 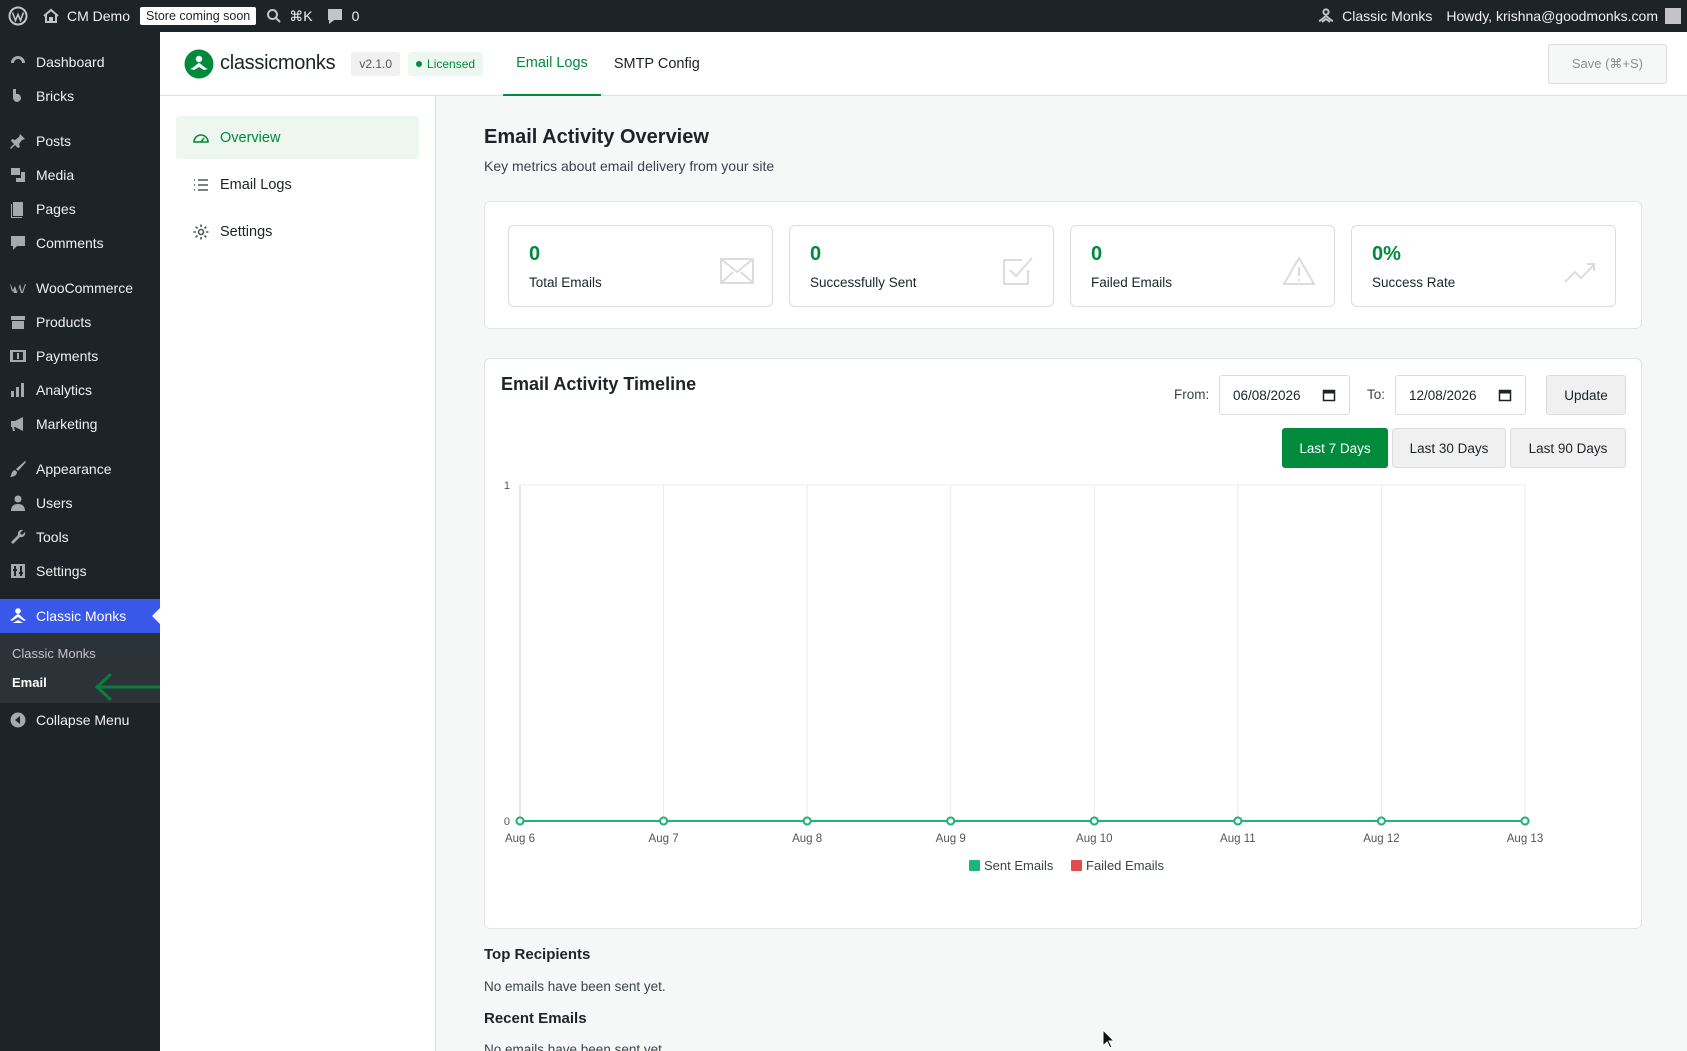 I want to click on sidebar-item-comments: Comments, so click(x=80, y=243).